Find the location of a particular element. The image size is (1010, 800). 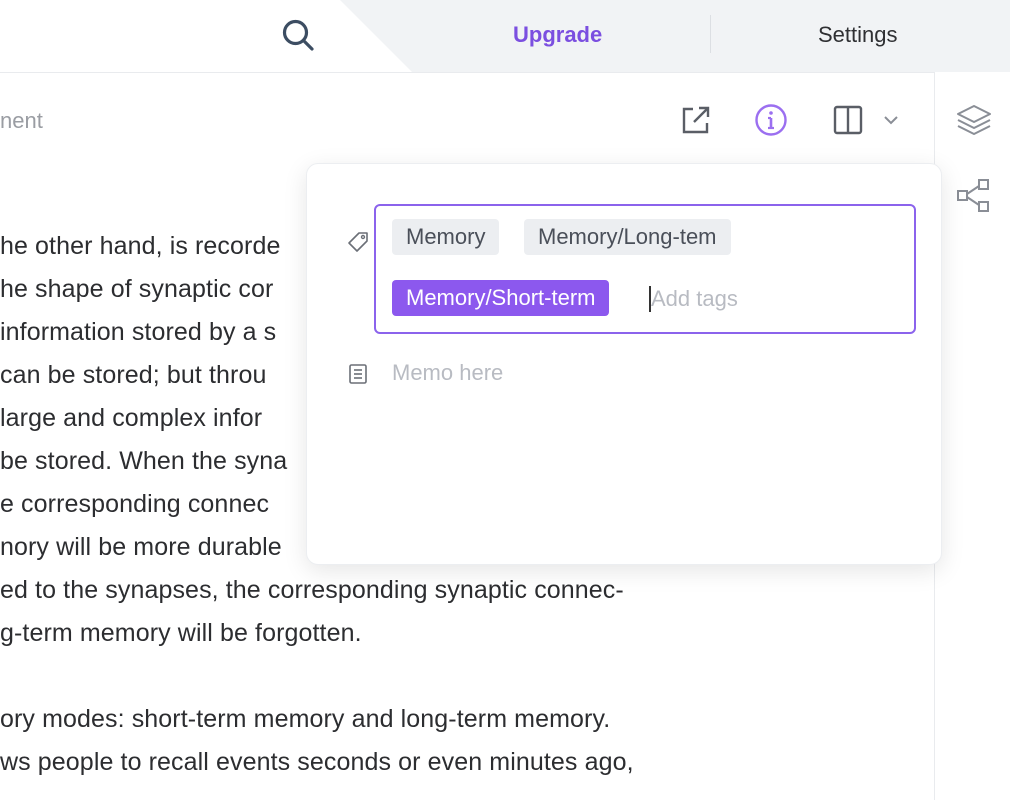

memo-icon is located at coordinates (358, 374).